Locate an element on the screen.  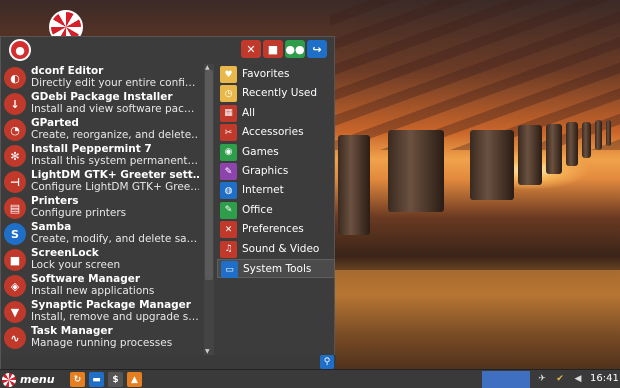
tools-icon: ✕ is located at coordinates (251, 49).